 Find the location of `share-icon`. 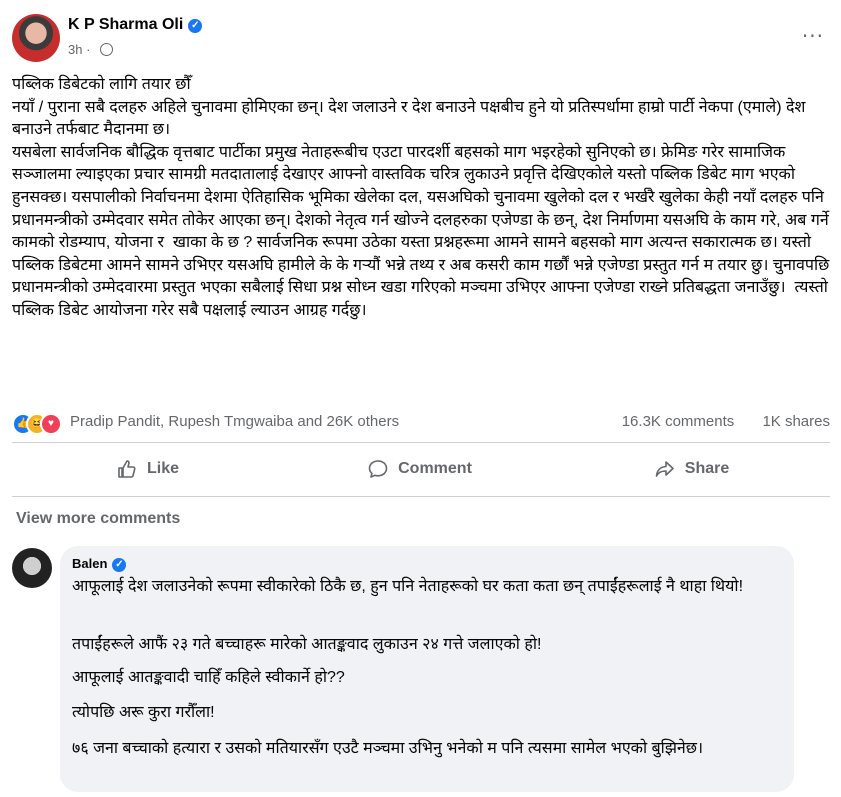

share-icon is located at coordinates (664, 469).